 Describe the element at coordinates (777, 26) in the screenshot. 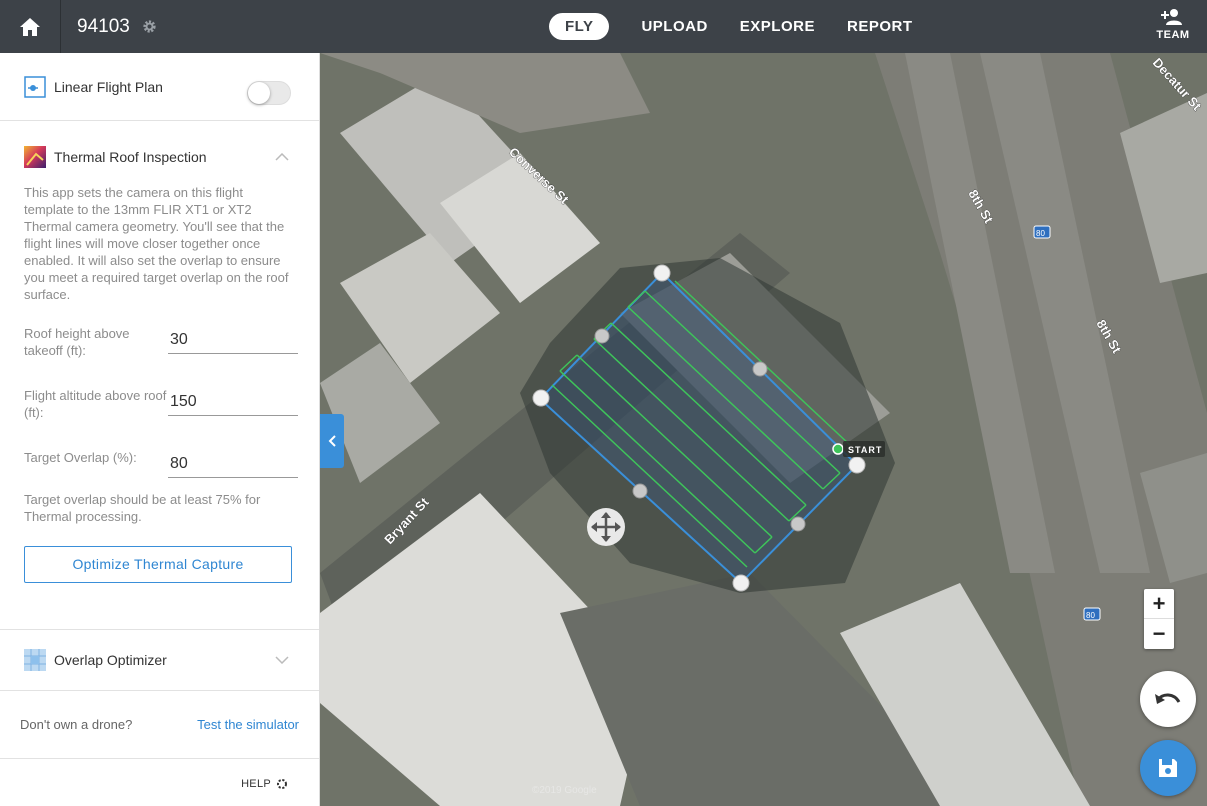

I see `nav-explore: EXPLORE` at that location.